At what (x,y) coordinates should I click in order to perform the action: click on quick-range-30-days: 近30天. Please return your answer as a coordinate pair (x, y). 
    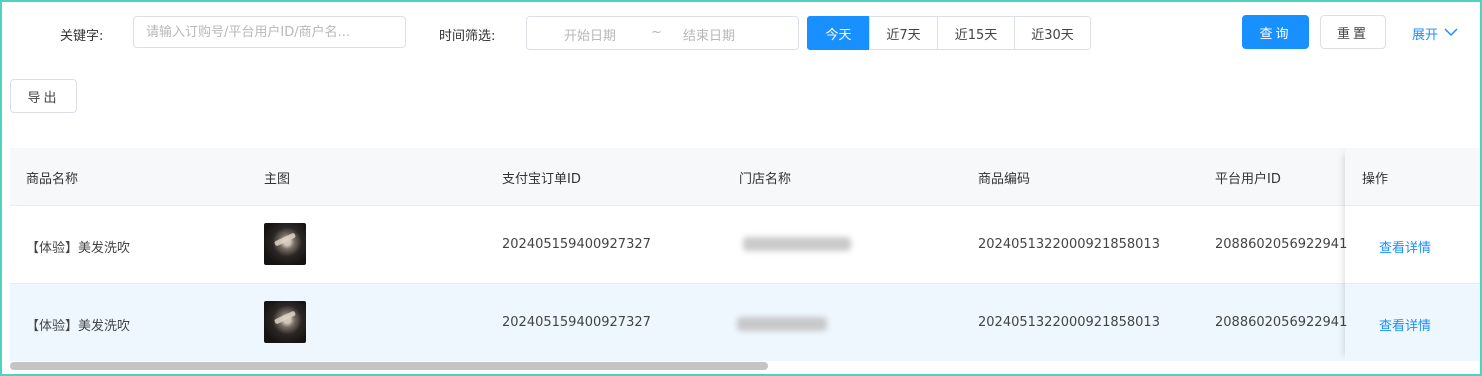
    Looking at the image, I should click on (1052, 33).